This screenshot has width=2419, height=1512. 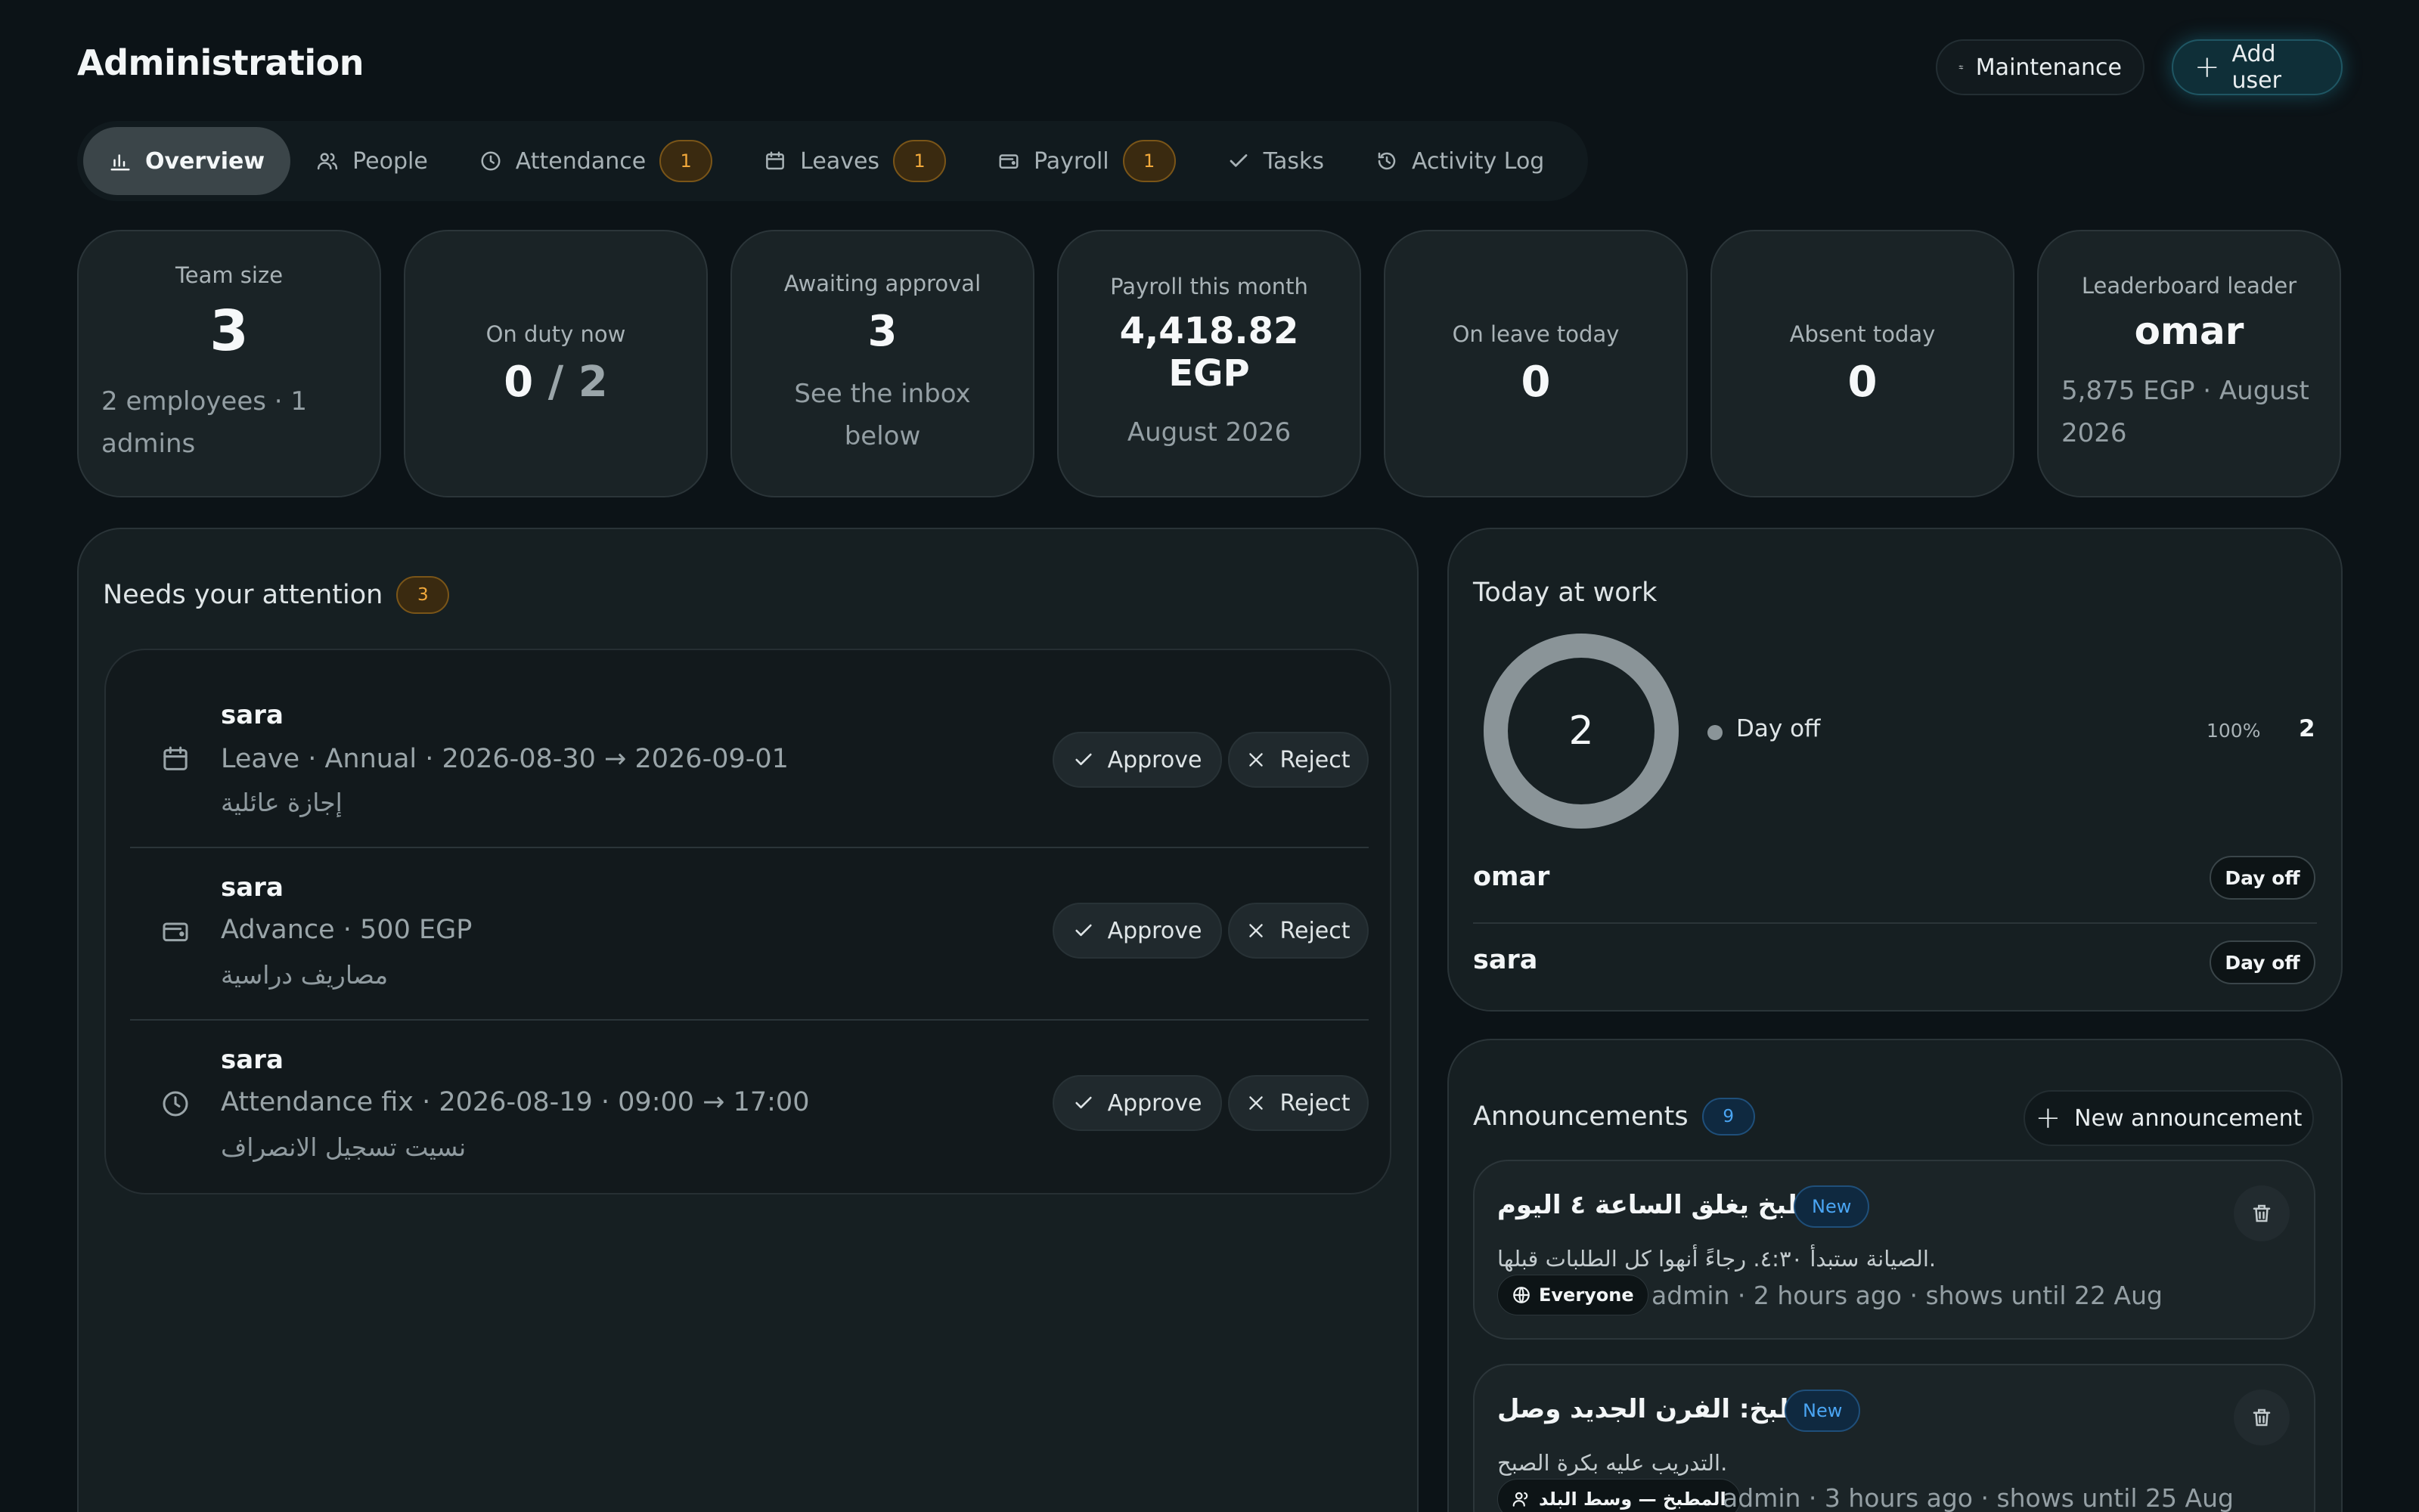 What do you see at coordinates (220, 62) in the screenshot?
I see `page-title: Administration` at bounding box center [220, 62].